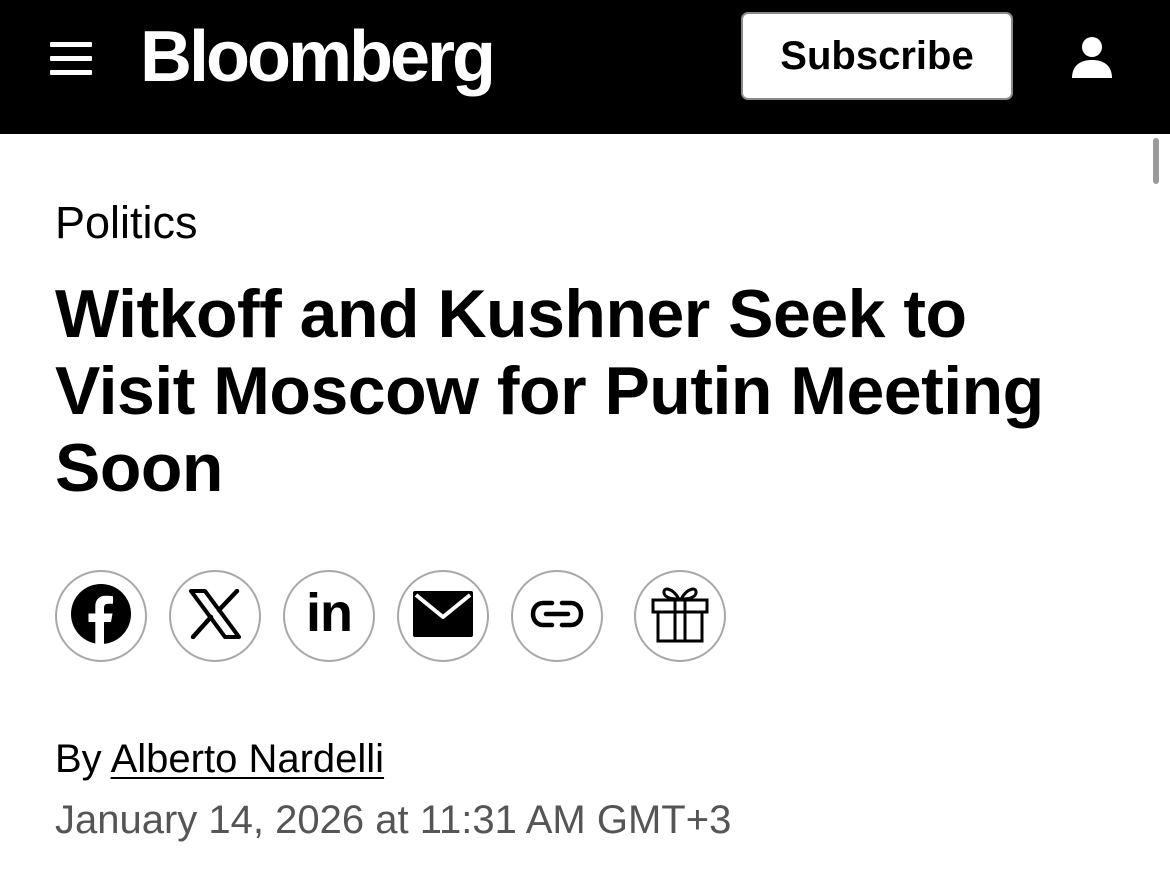 The width and height of the screenshot is (1170, 870). Describe the element at coordinates (247, 759) in the screenshot. I see `author-link: Alberto Nardelli` at that location.